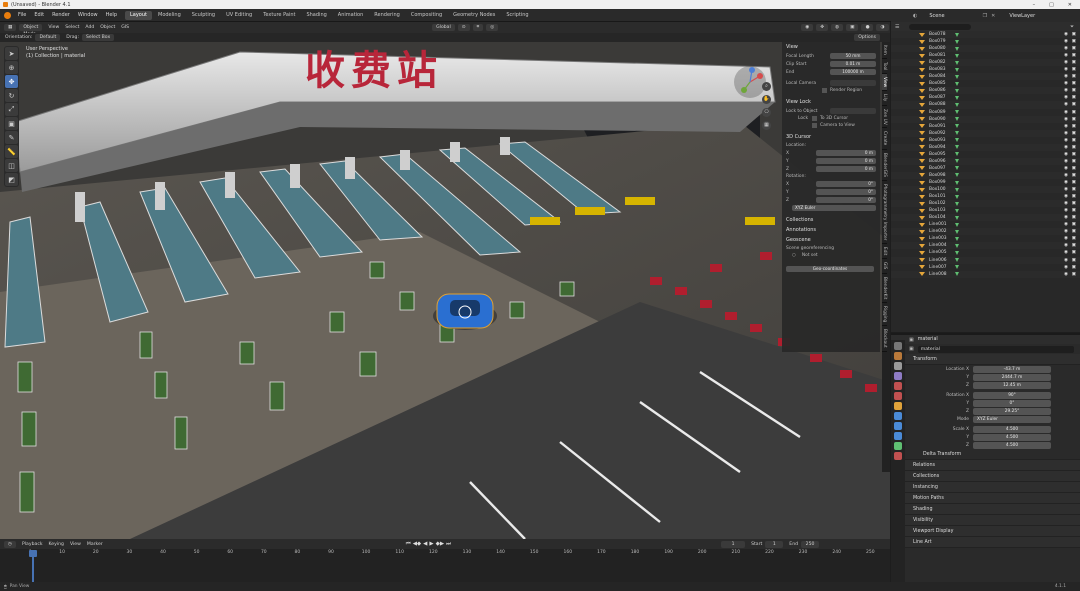 The image size is (1080, 591). I want to click on outliner-item: Box094 ◉ ▣, so click(985, 147).